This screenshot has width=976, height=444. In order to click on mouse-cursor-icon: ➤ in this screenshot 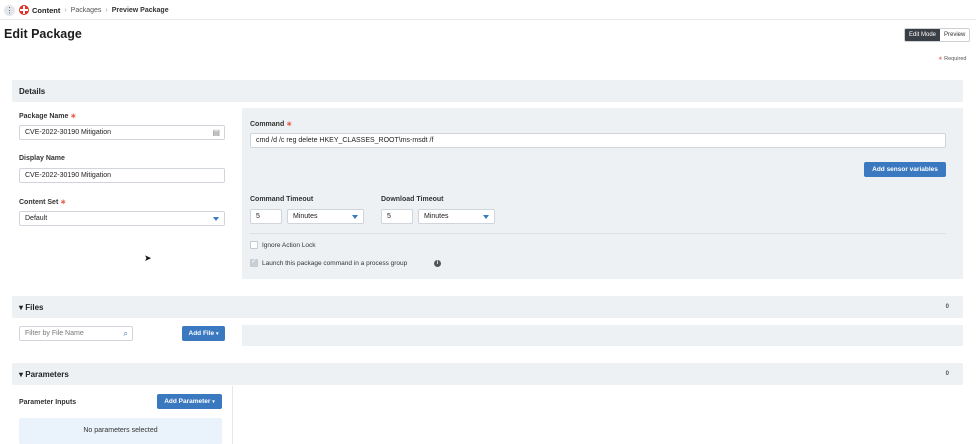, I will do `click(148, 258)`.